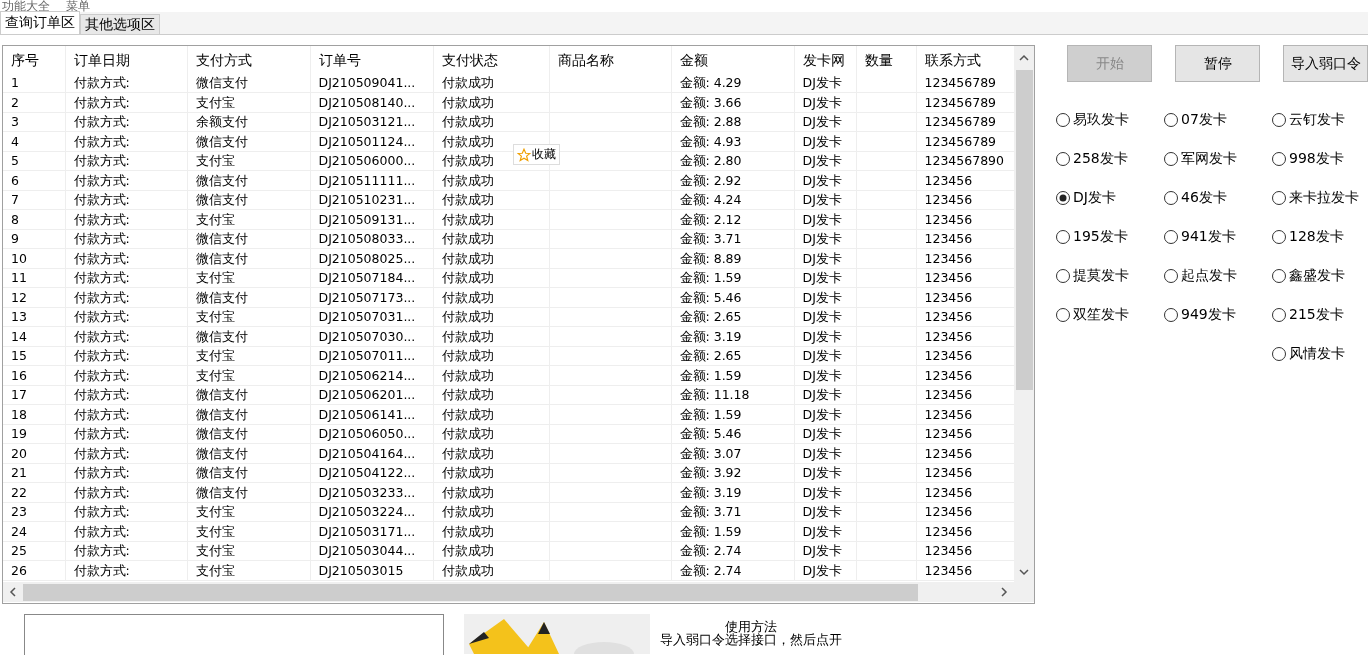 The image size is (1368, 655). What do you see at coordinates (732, 161) in the screenshot?
I see `table-cell: 金额: 2.80` at bounding box center [732, 161].